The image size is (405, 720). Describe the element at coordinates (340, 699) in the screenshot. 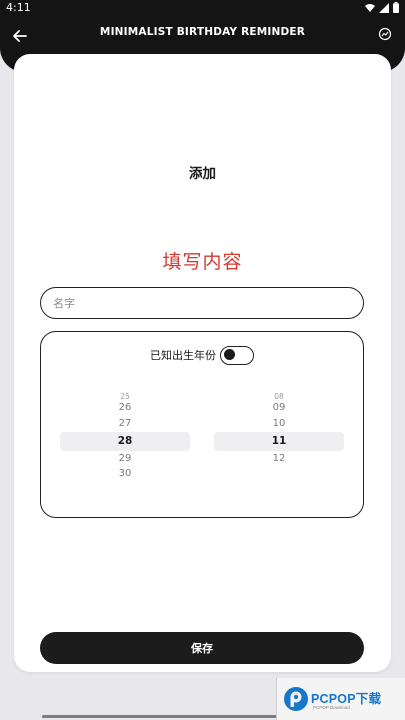

I see `watermark: PCPOP下载 PCPOP Download` at that location.